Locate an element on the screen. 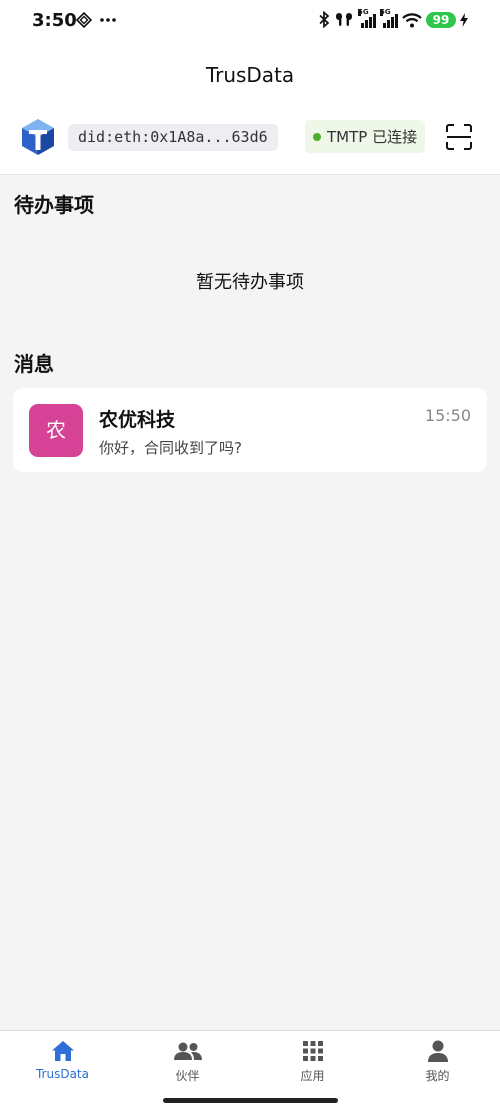 This screenshot has height=1111, width=500. connection-status-label: TMTP 已连接 is located at coordinates (372, 137).